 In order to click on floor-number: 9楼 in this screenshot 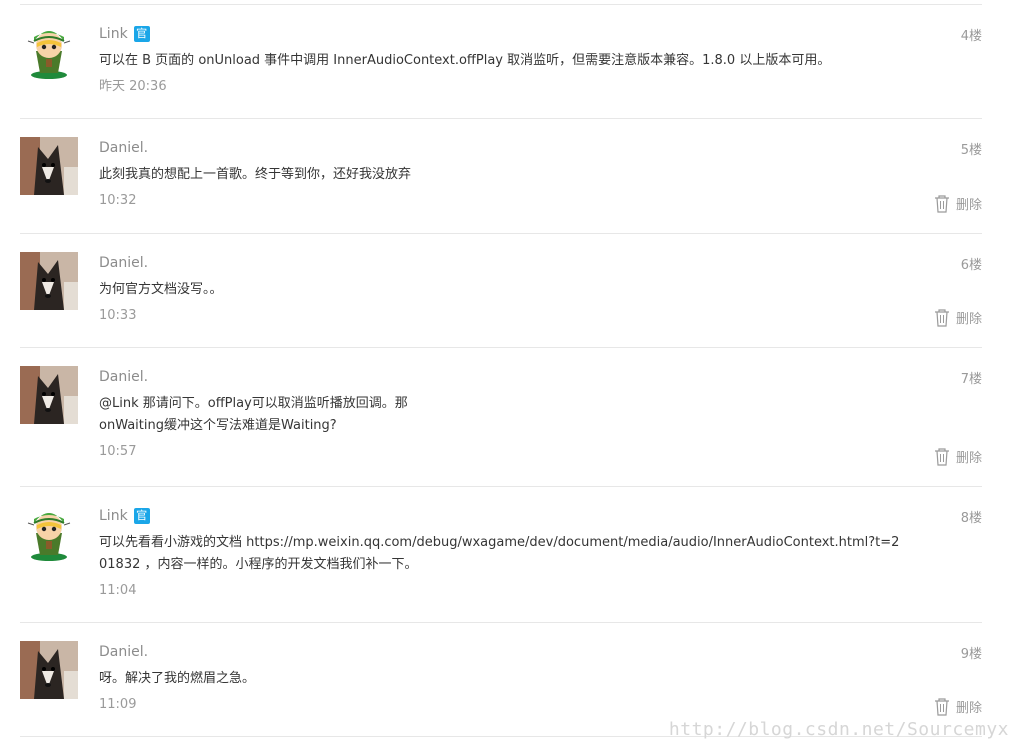, I will do `click(971, 654)`.